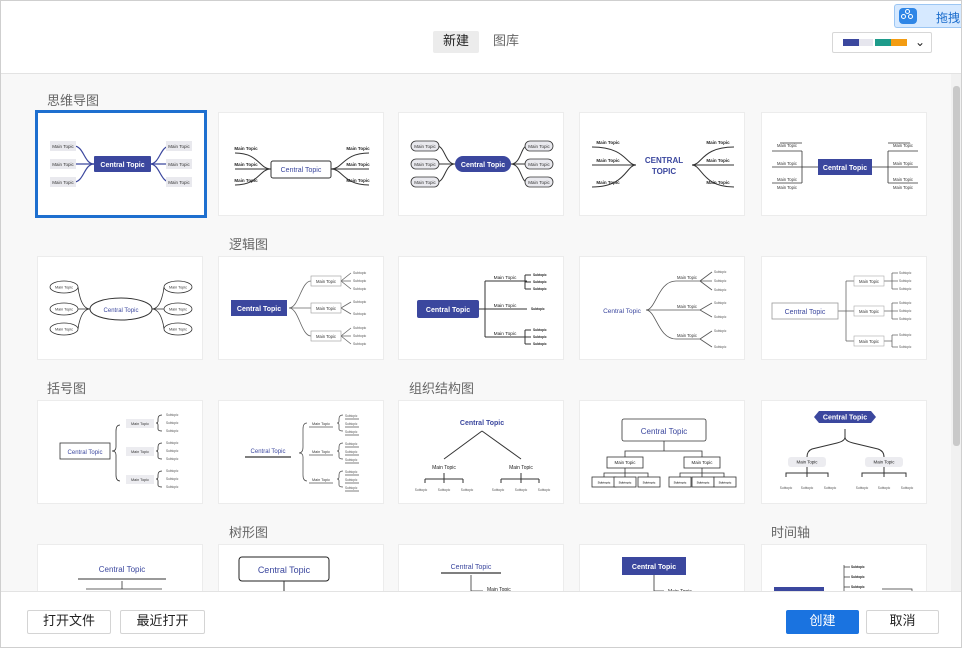  Describe the element at coordinates (657, 574) in the screenshot. I see `template-thumbnail: Central Topic Main Topic` at that location.